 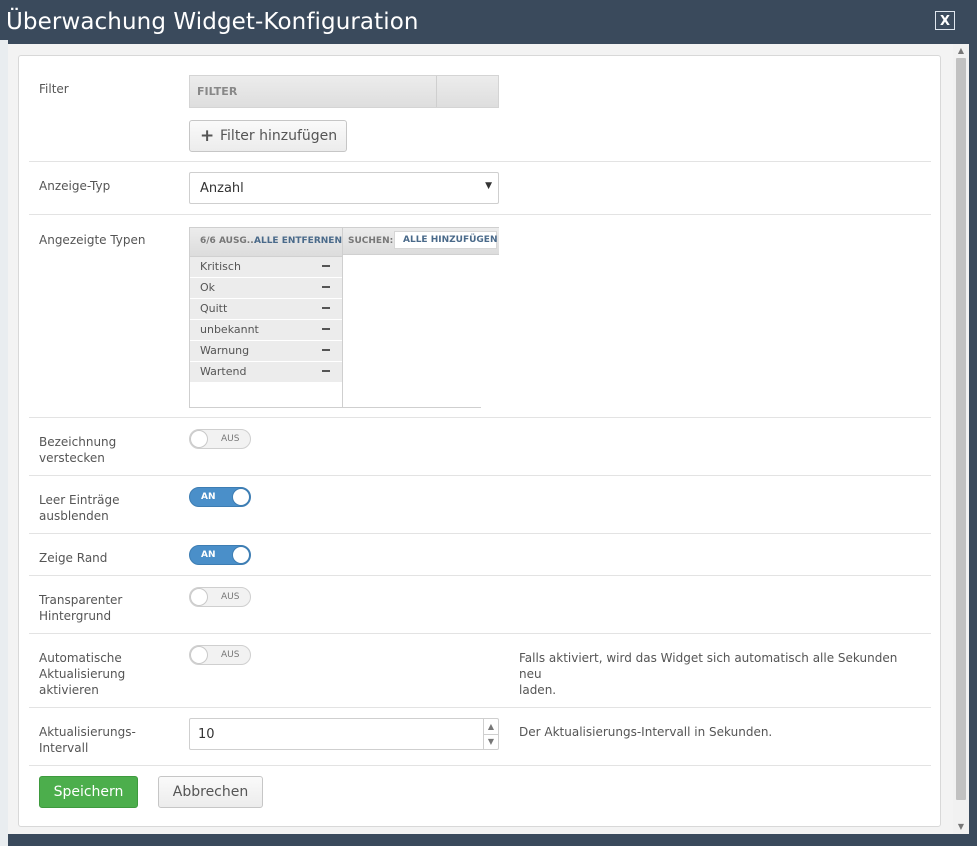 What do you see at coordinates (212, 22) in the screenshot?
I see `dialog-title: Überwachung Widget-Konfiguration` at bounding box center [212, 22].